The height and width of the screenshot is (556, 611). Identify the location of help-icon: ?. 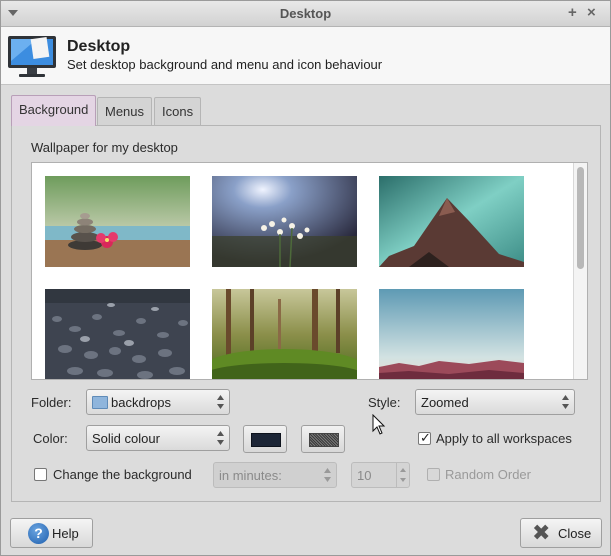
(38, 533).